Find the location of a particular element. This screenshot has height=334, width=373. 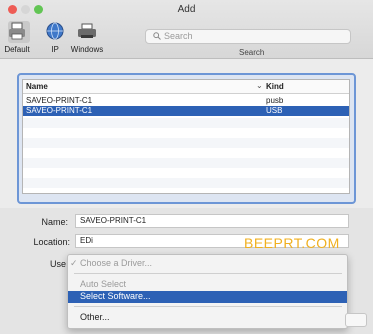

name-field: SAVEO-PRINT-C1 is located at coordinates (212, 221).